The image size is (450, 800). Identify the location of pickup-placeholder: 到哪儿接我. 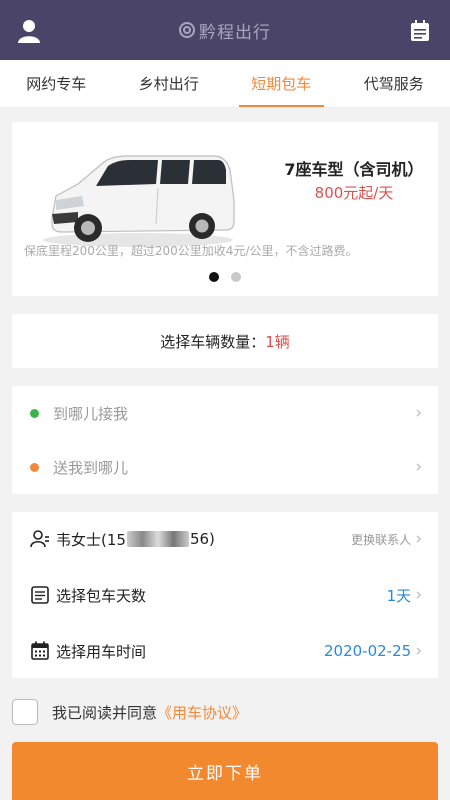
(91, 413).